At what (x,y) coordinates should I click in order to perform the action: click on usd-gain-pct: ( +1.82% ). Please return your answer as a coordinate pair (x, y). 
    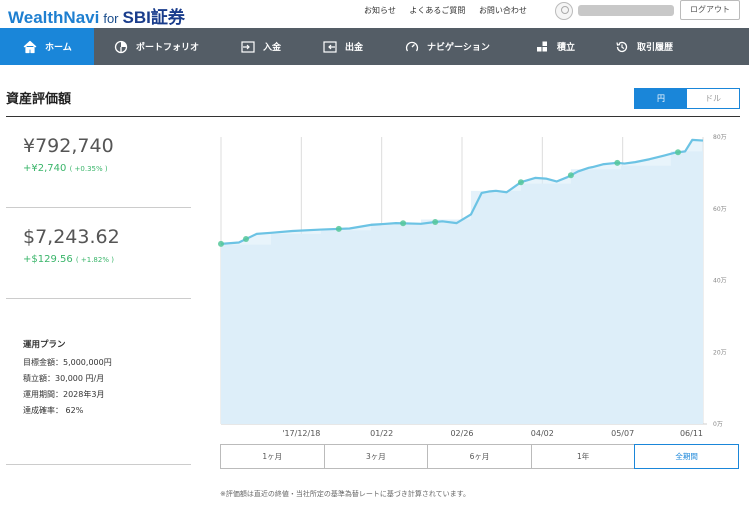
    Looking at the image, I should click on (94, 260).